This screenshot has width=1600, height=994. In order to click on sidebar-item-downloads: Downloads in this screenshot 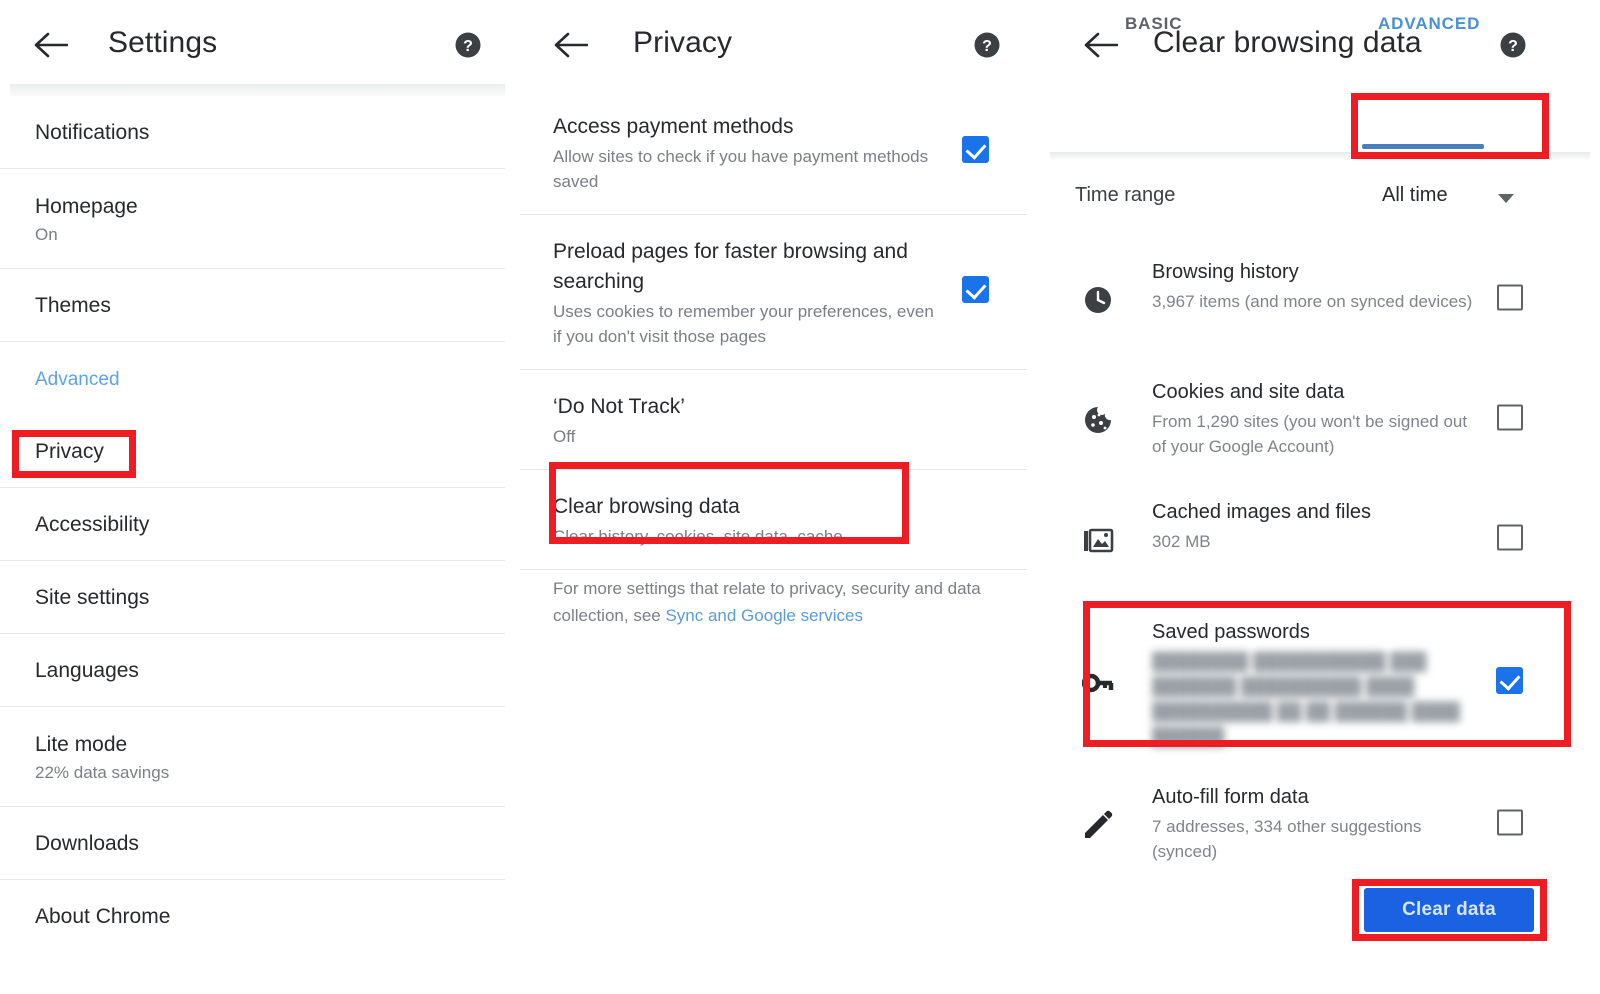, I will do `click(252, 843)`.